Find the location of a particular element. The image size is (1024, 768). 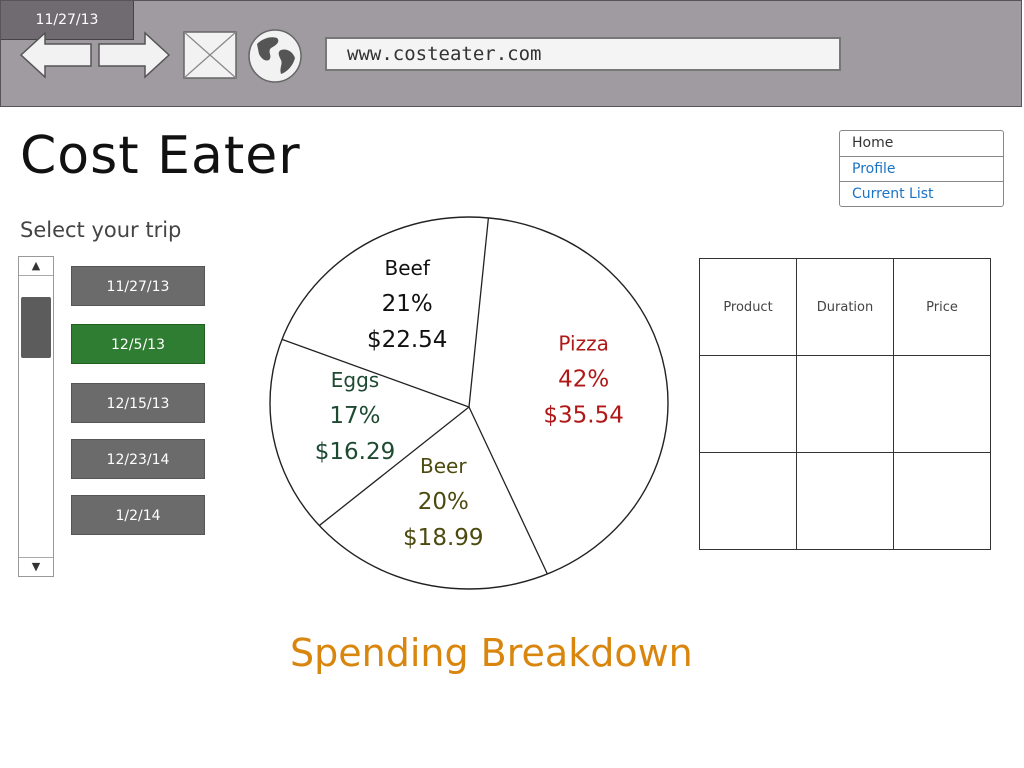

slice-name: Beef is located at coordinates (407, 268).